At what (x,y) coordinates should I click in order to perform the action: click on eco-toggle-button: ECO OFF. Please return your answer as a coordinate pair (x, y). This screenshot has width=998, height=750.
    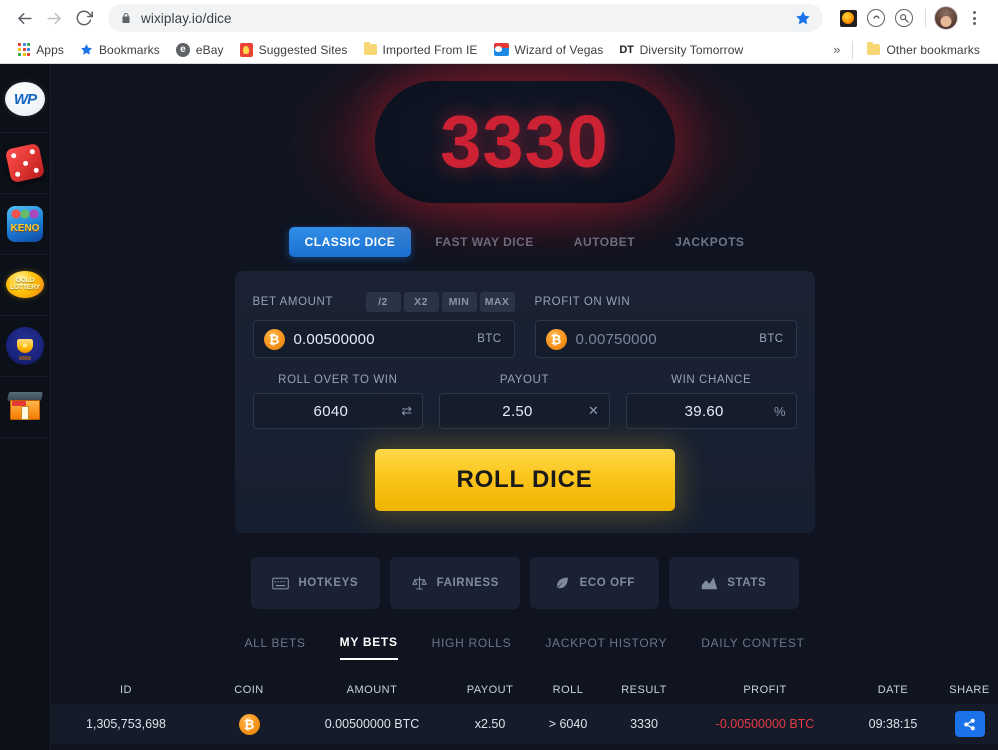
    Looking at the image, I should click on (594, 583).